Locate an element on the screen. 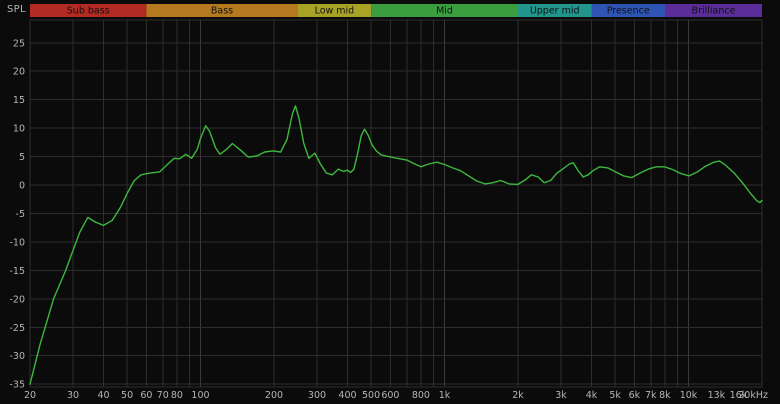 The width and height of the screenshot is (780, 404). x-axis-label: 13k is located at coordinates (717, 395).